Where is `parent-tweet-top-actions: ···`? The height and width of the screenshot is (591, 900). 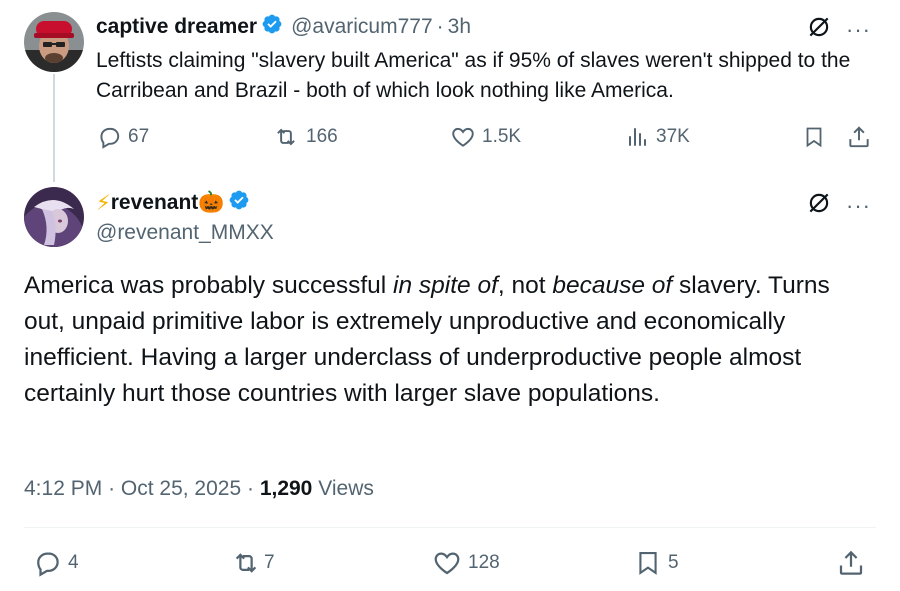
parent-tweet-top-actions: ··· is located at coordinates (838, 29).